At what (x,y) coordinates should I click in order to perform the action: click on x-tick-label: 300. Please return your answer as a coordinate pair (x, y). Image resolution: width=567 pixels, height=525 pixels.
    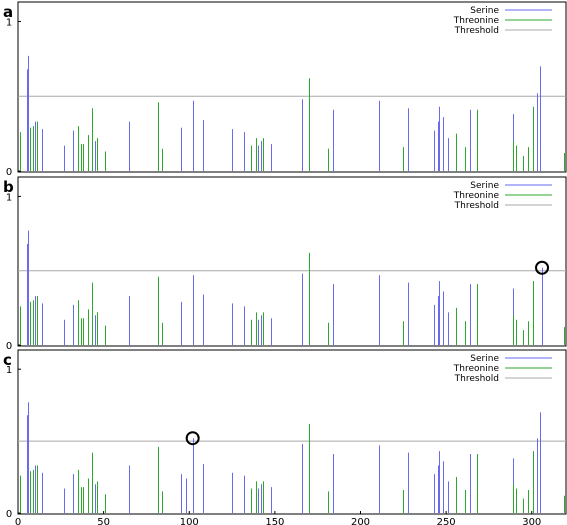
    Looking at the image, I should click on (531, 521).